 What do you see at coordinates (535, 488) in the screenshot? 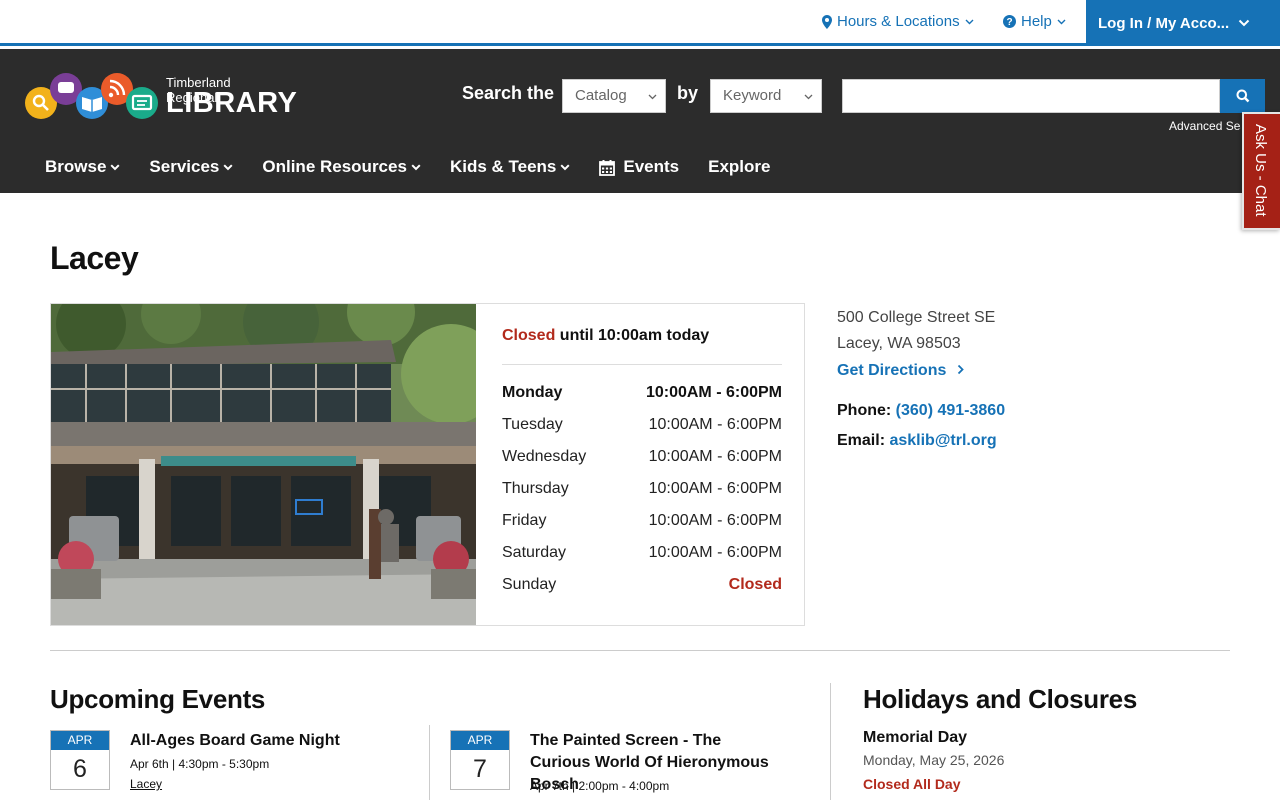
I see `hours-day: Thursday` at bounding box center [535, 488].